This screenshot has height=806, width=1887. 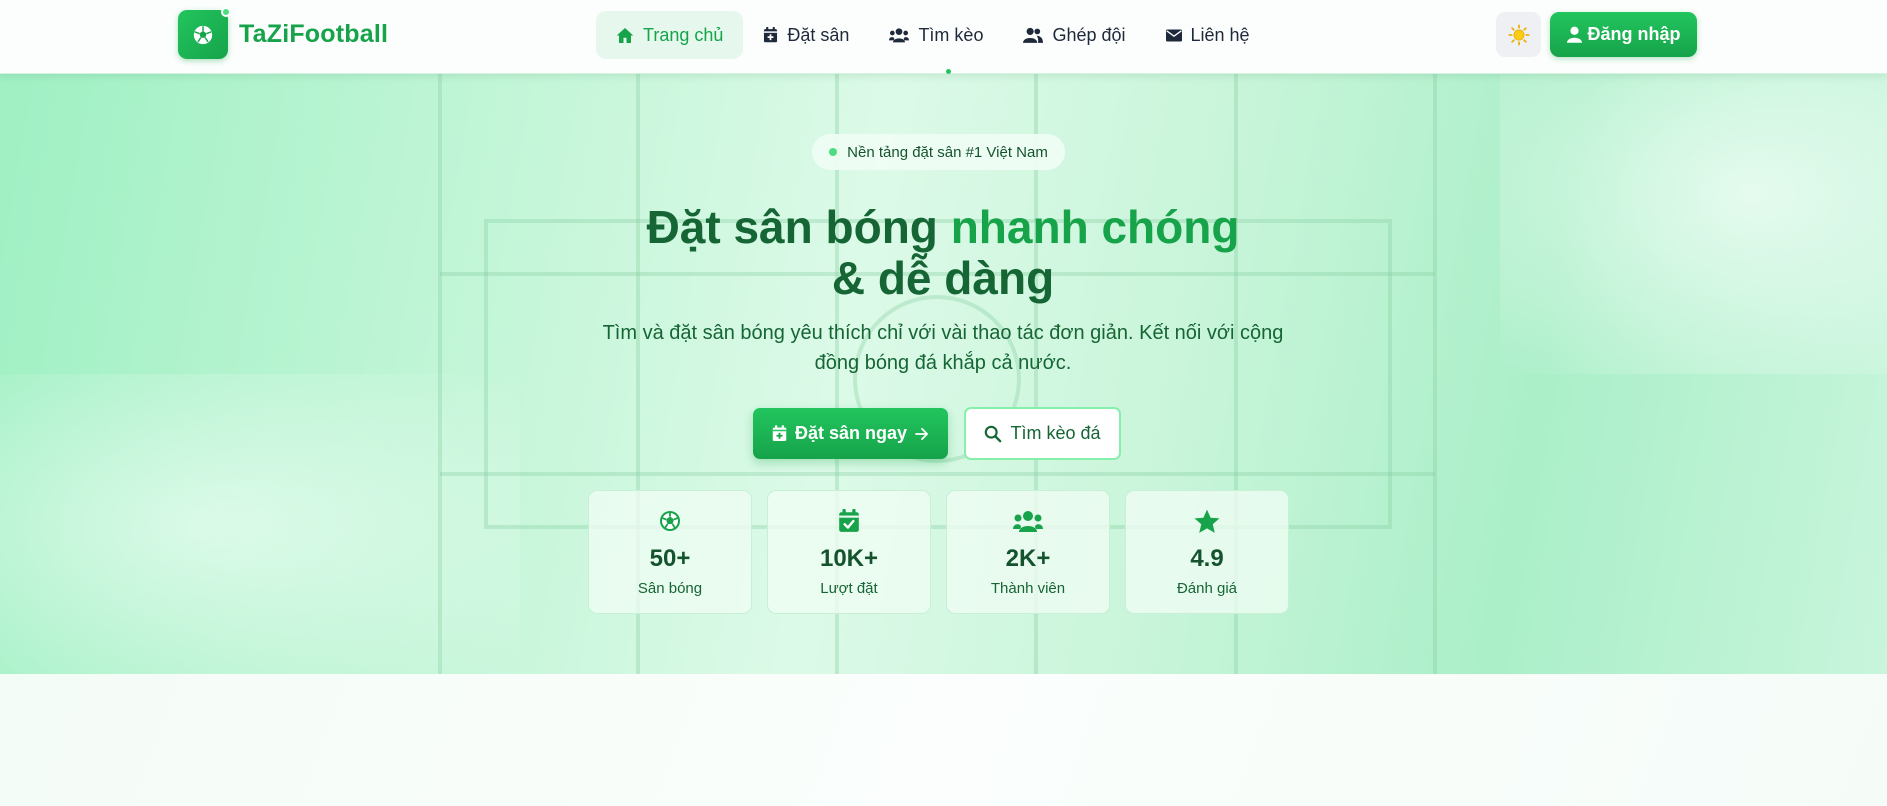 I want to click on theme-toggle-button, so click(x=1518, y=34).